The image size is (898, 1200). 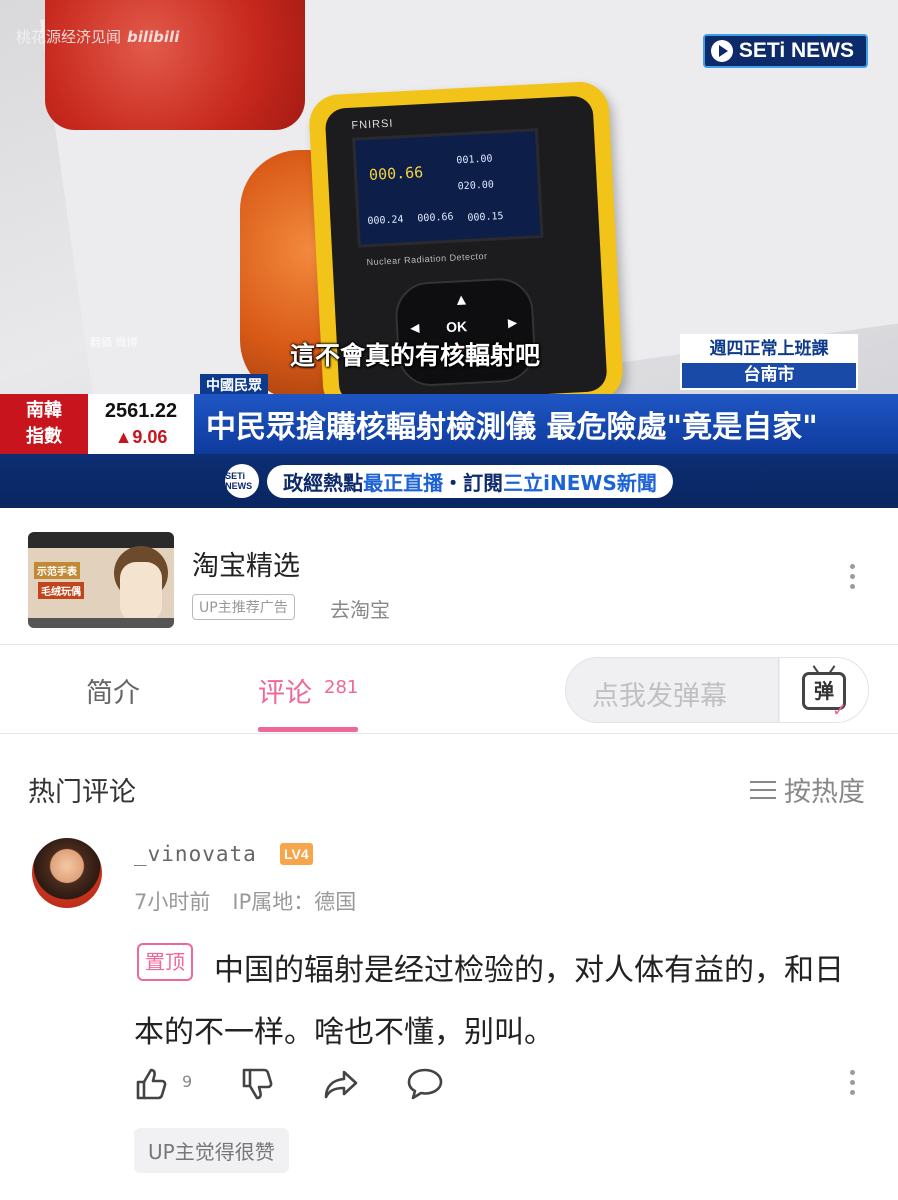 I want to click on like-count: 9, so click(x=187, y=1081).